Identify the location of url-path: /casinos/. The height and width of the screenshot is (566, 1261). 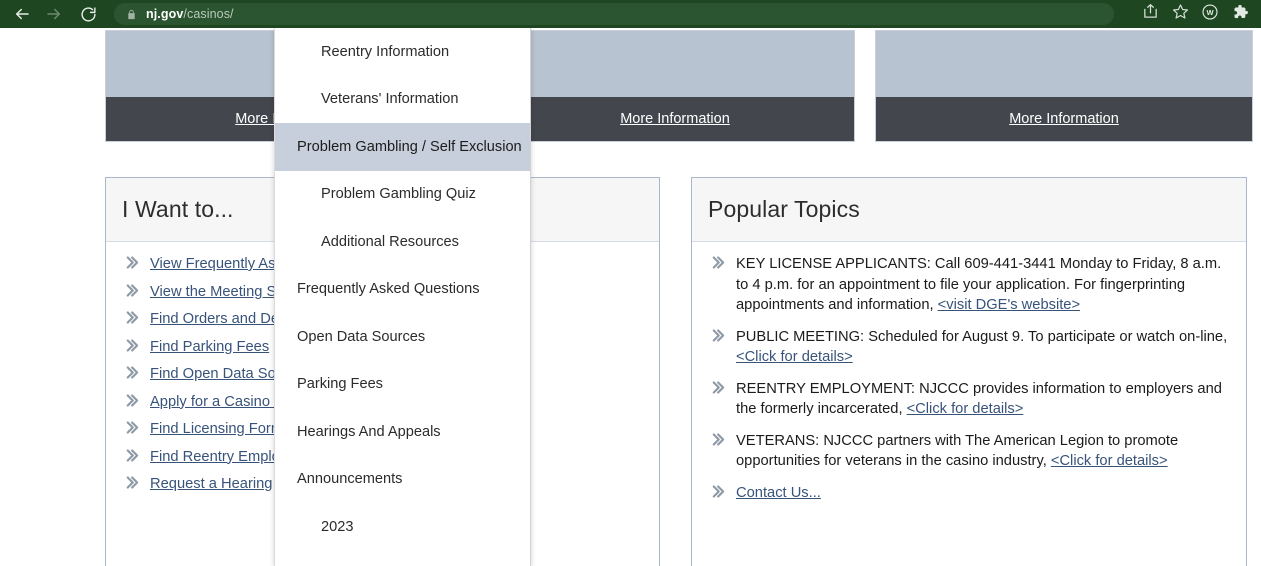
(208, 14).